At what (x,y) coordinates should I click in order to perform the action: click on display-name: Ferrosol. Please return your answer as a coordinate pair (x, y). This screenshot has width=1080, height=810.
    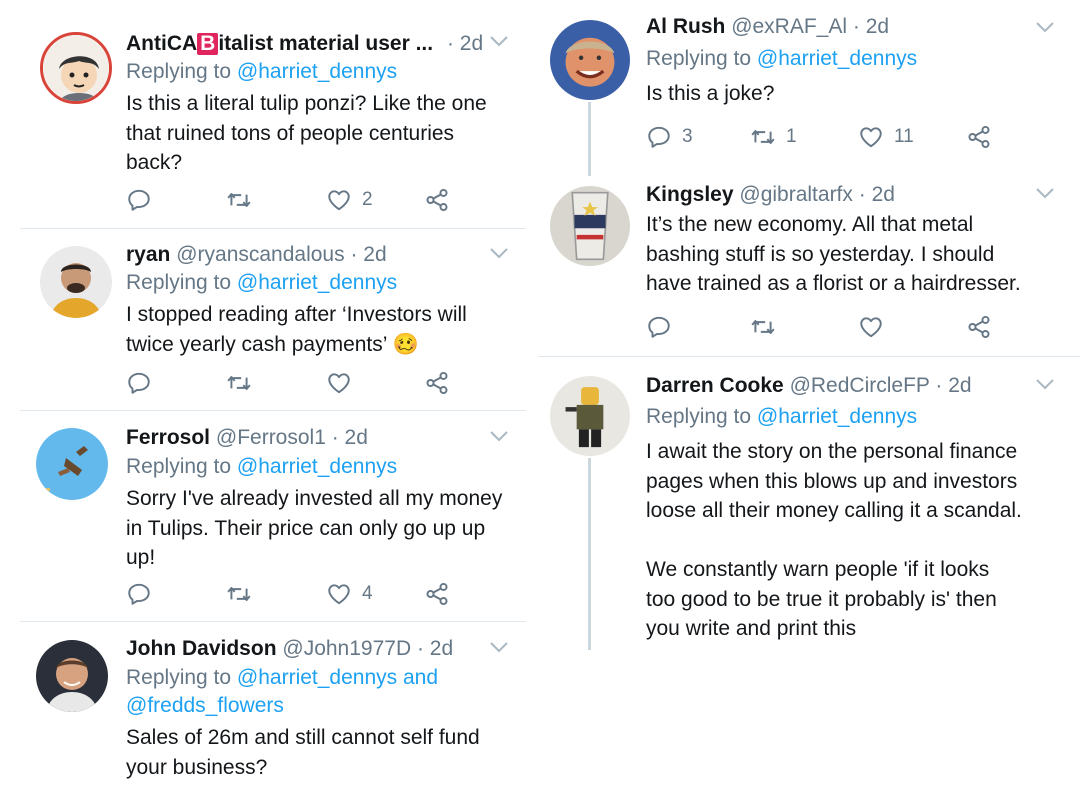
    Looking at the image, I should click on (168, 437).